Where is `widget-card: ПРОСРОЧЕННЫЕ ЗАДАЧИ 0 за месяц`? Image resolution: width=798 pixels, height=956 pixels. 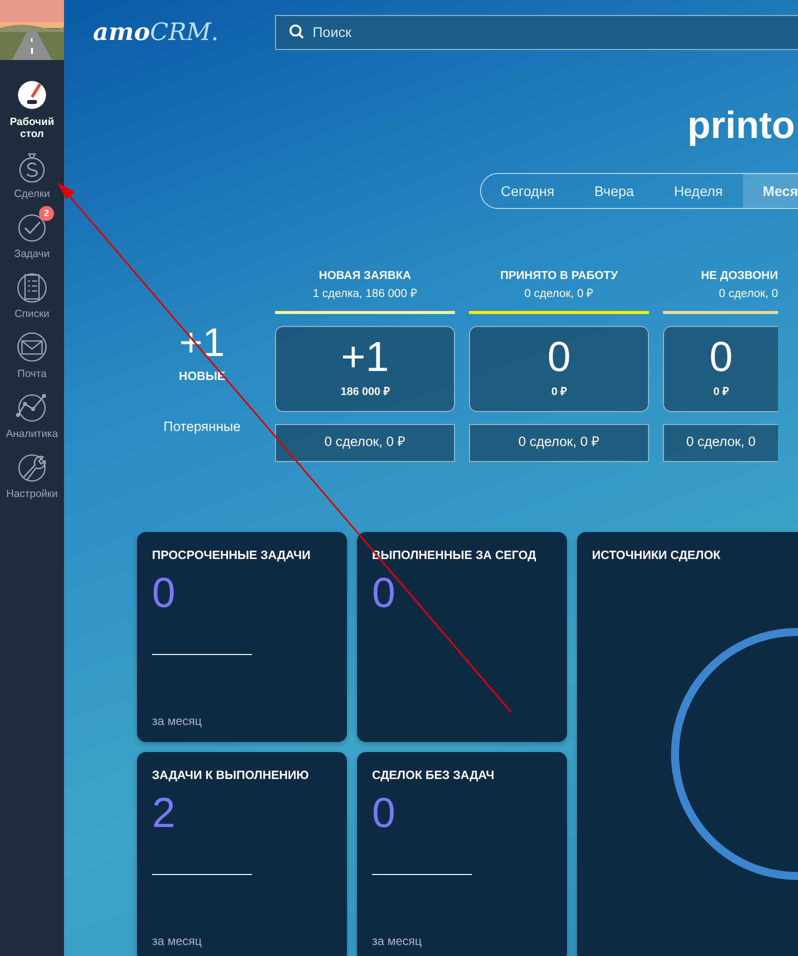 widget-card: ПРОСРОЧЕННЫЕ ЗАДАЧИ 0 за месяц is located at coordinates (242, 637).